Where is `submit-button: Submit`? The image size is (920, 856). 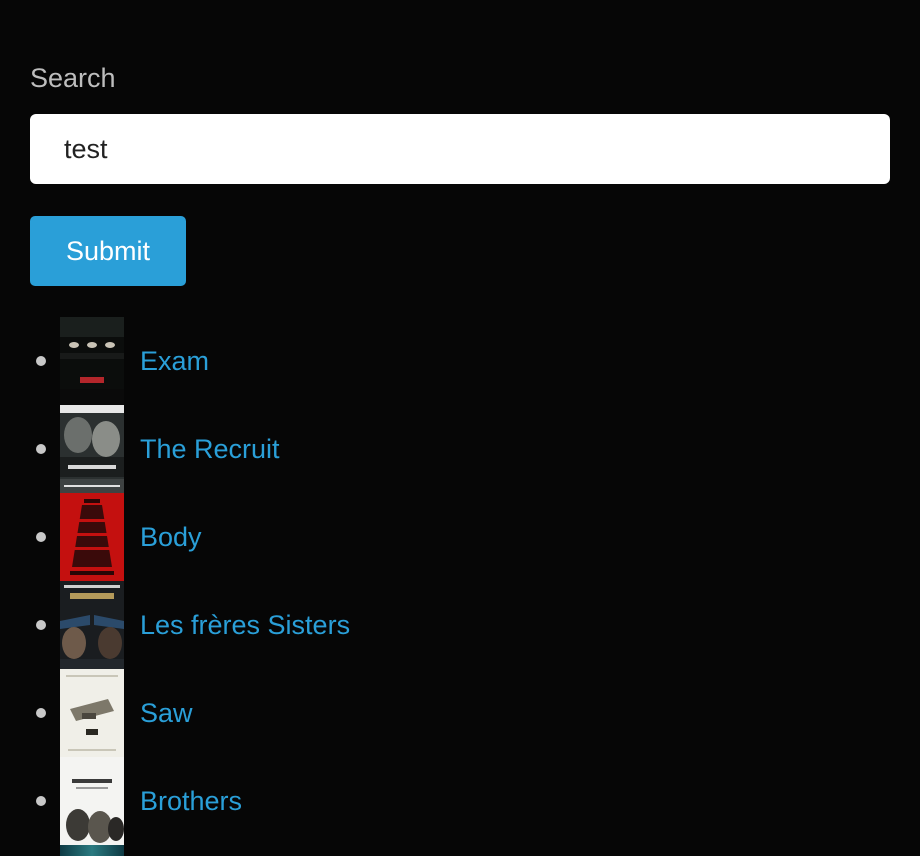
submit-button: Submit is located at coordinates (108, 251).